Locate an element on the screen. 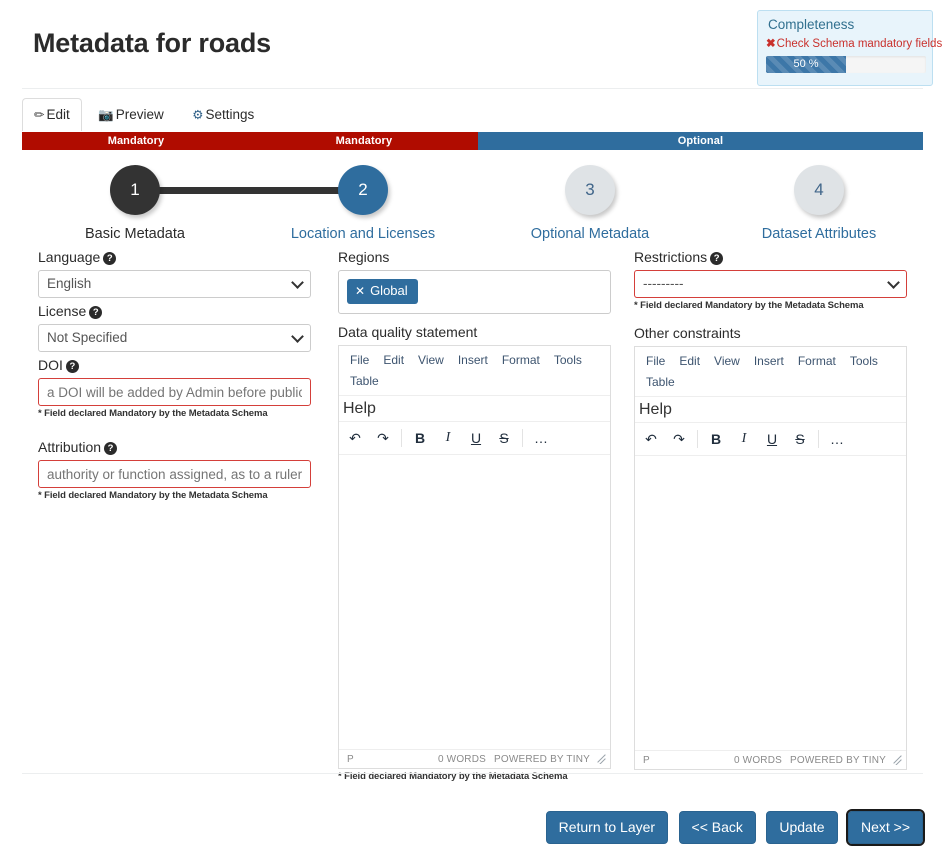 This screenshot has height=847, width=945. page-title: Metadata for roads is located at coordinates (152, 43).